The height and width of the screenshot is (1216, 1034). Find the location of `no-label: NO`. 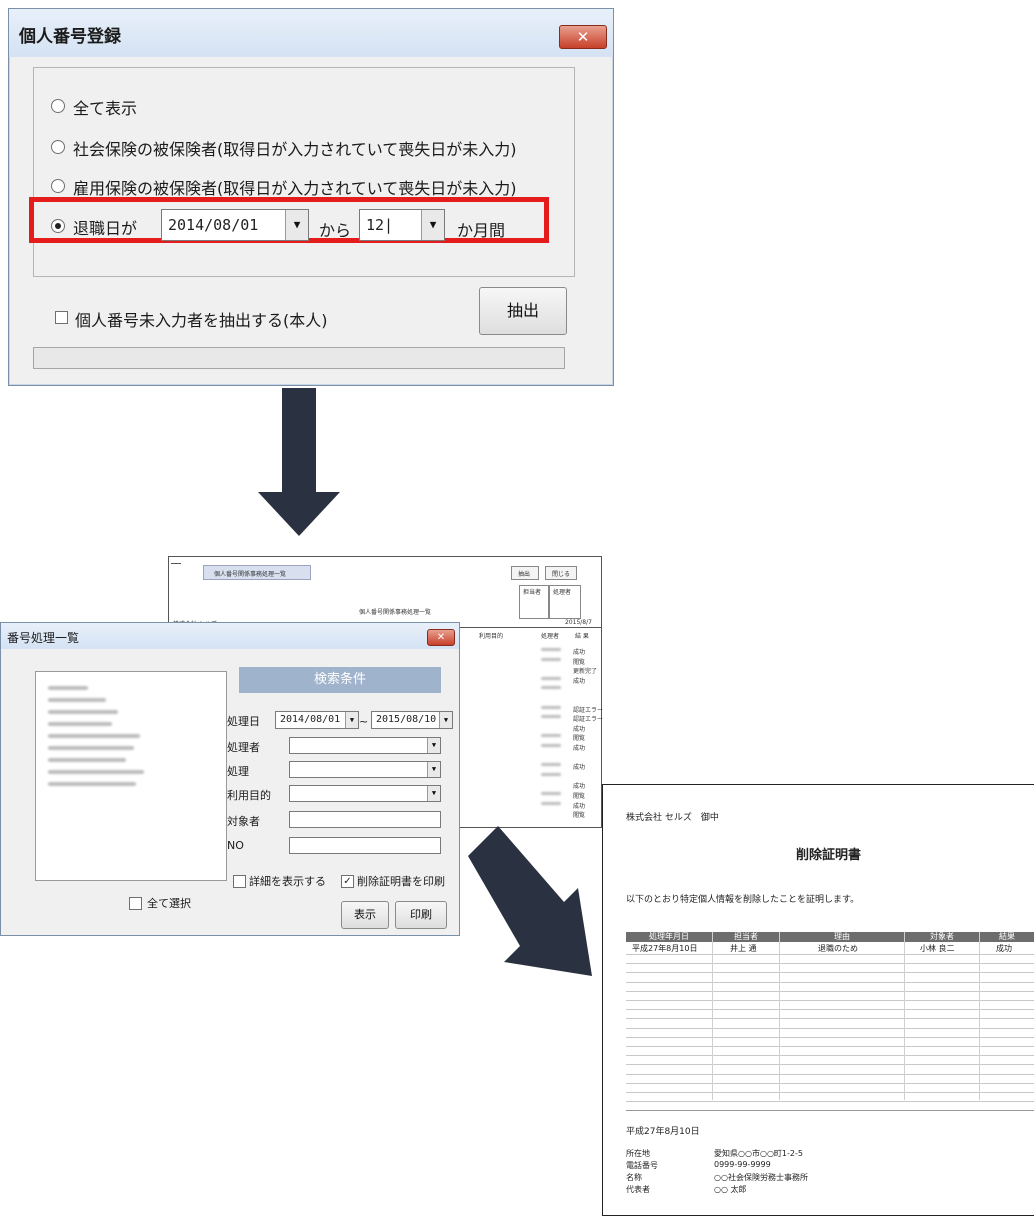

no-label: NO is located at coordinates (235, 845).